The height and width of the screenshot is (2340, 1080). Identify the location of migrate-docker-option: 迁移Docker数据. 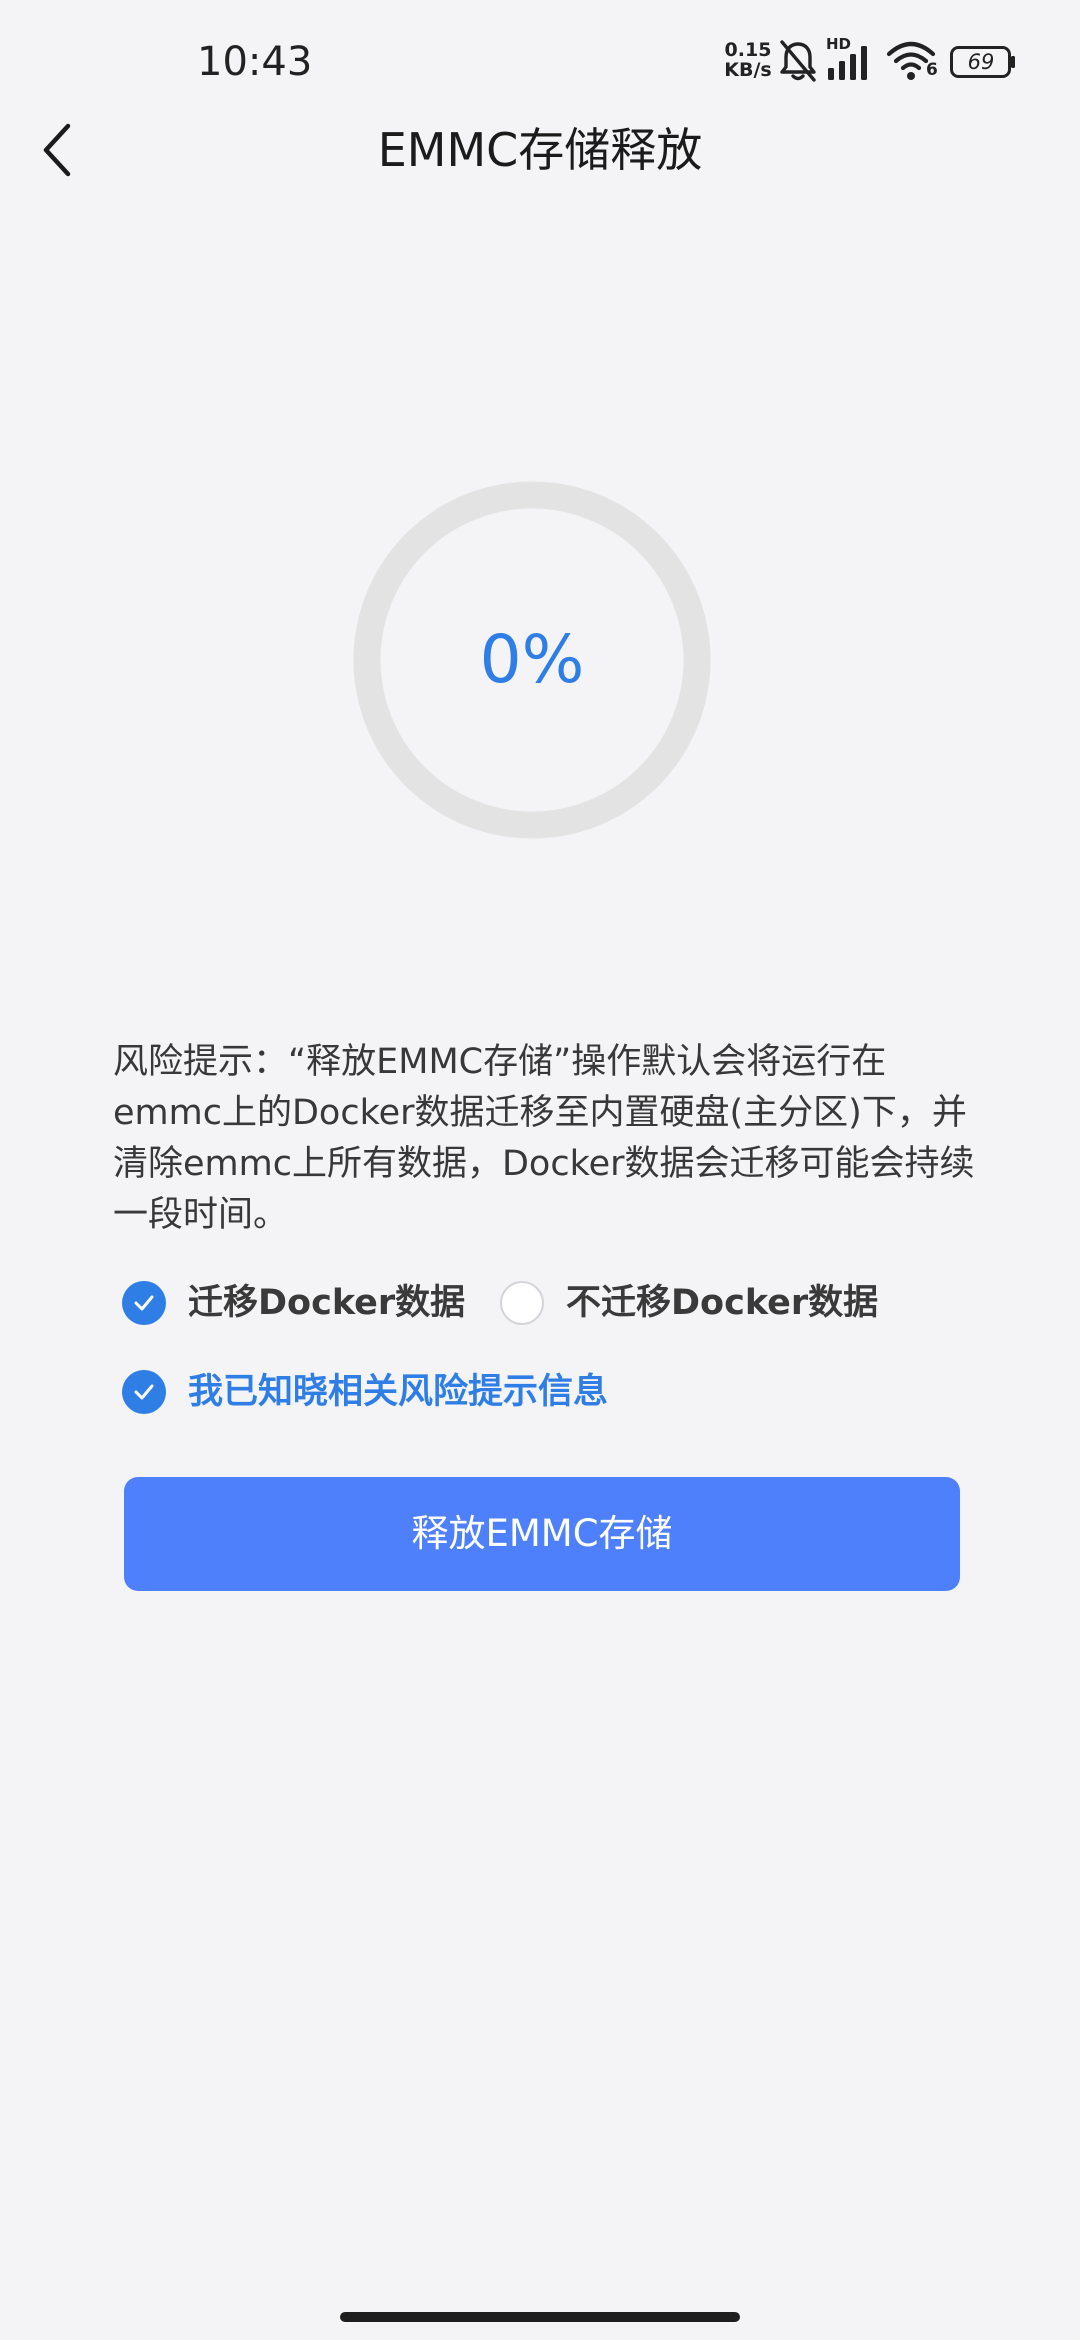
(293, 1303).